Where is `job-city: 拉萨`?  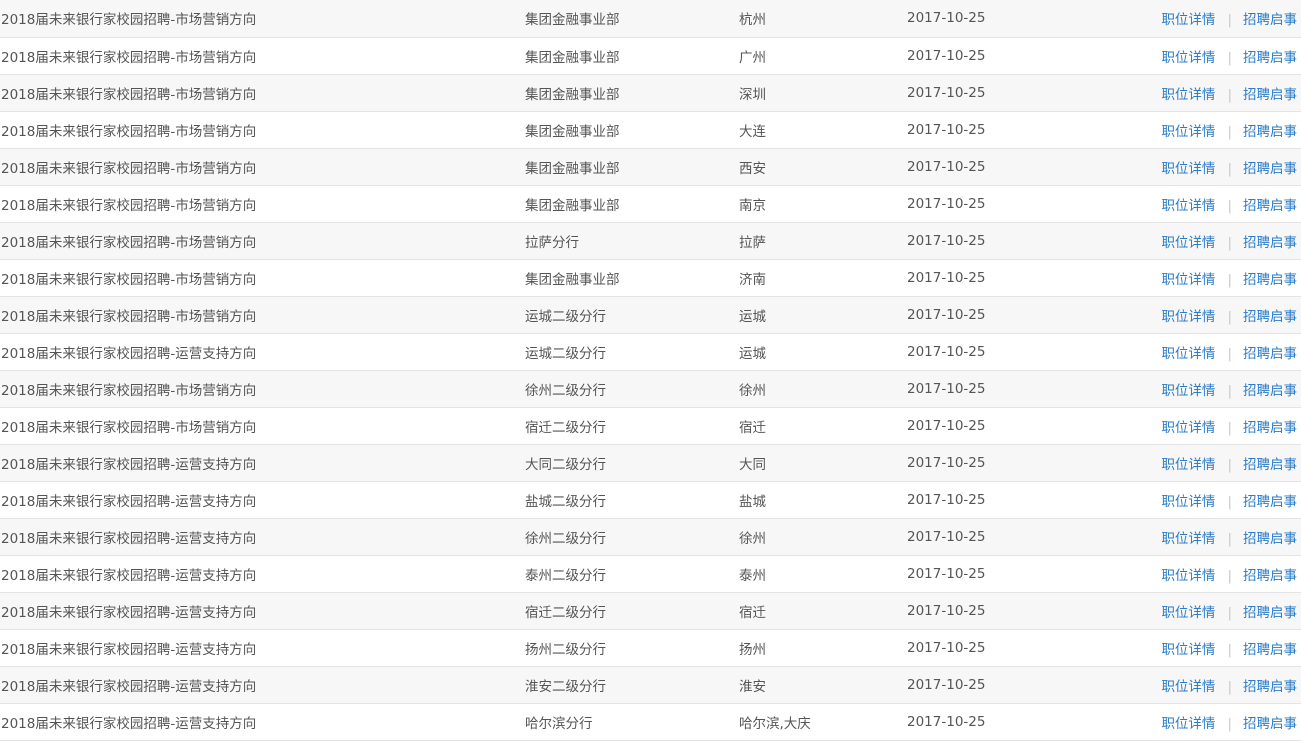 job-city: 拉萨 is located at coordinates (823, 241).